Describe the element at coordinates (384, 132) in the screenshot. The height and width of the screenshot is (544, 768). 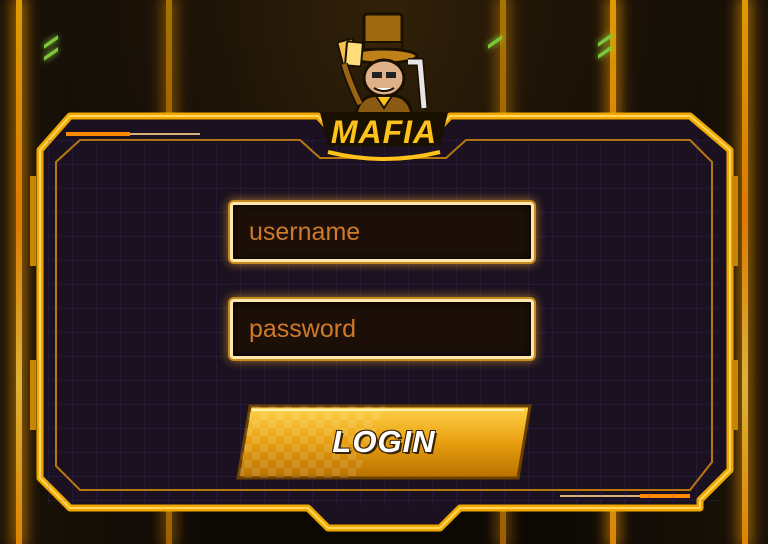
I see `logo-text: MAFIA` at that location.